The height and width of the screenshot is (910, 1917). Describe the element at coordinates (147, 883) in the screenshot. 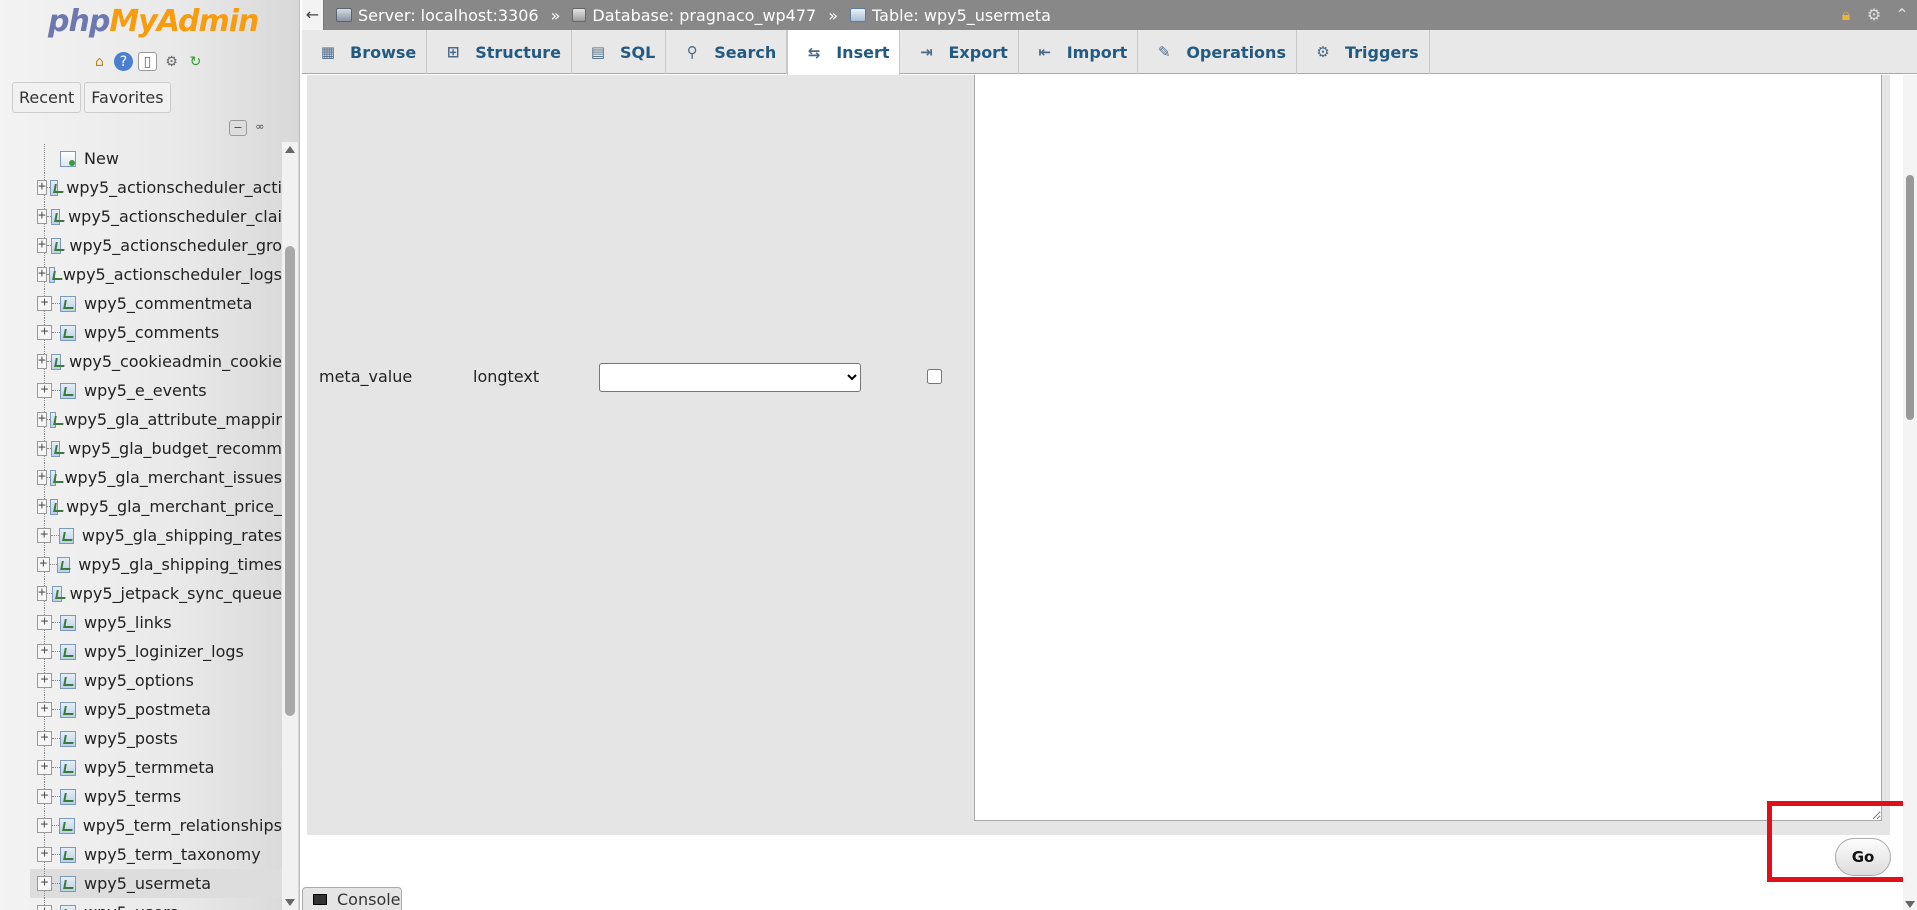

I see `tree-item-label: wpy5_usermeta` at that location.